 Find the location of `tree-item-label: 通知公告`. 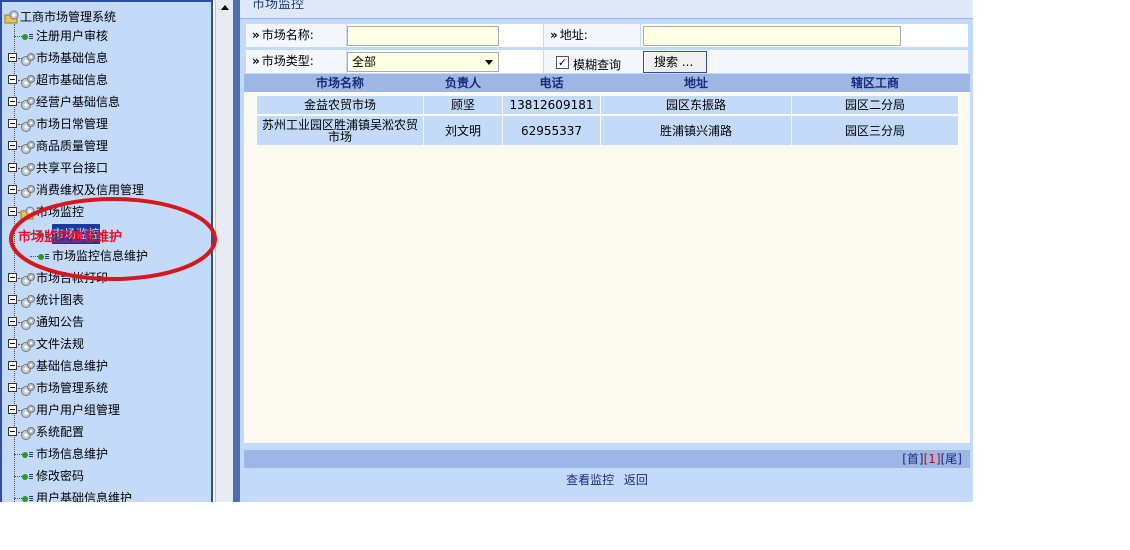

tree-item-label: 通知公告 is located at coordinates (60, 322).